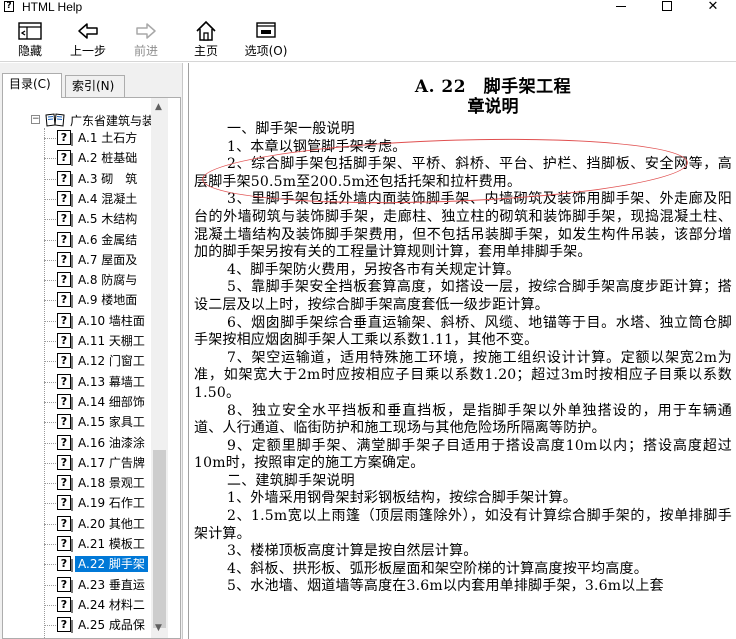  What do you see at coordinates (77, 463) in the screenshot?
I see `tree-item: ? A.17 广告牌` at bounding box center [77, 463].